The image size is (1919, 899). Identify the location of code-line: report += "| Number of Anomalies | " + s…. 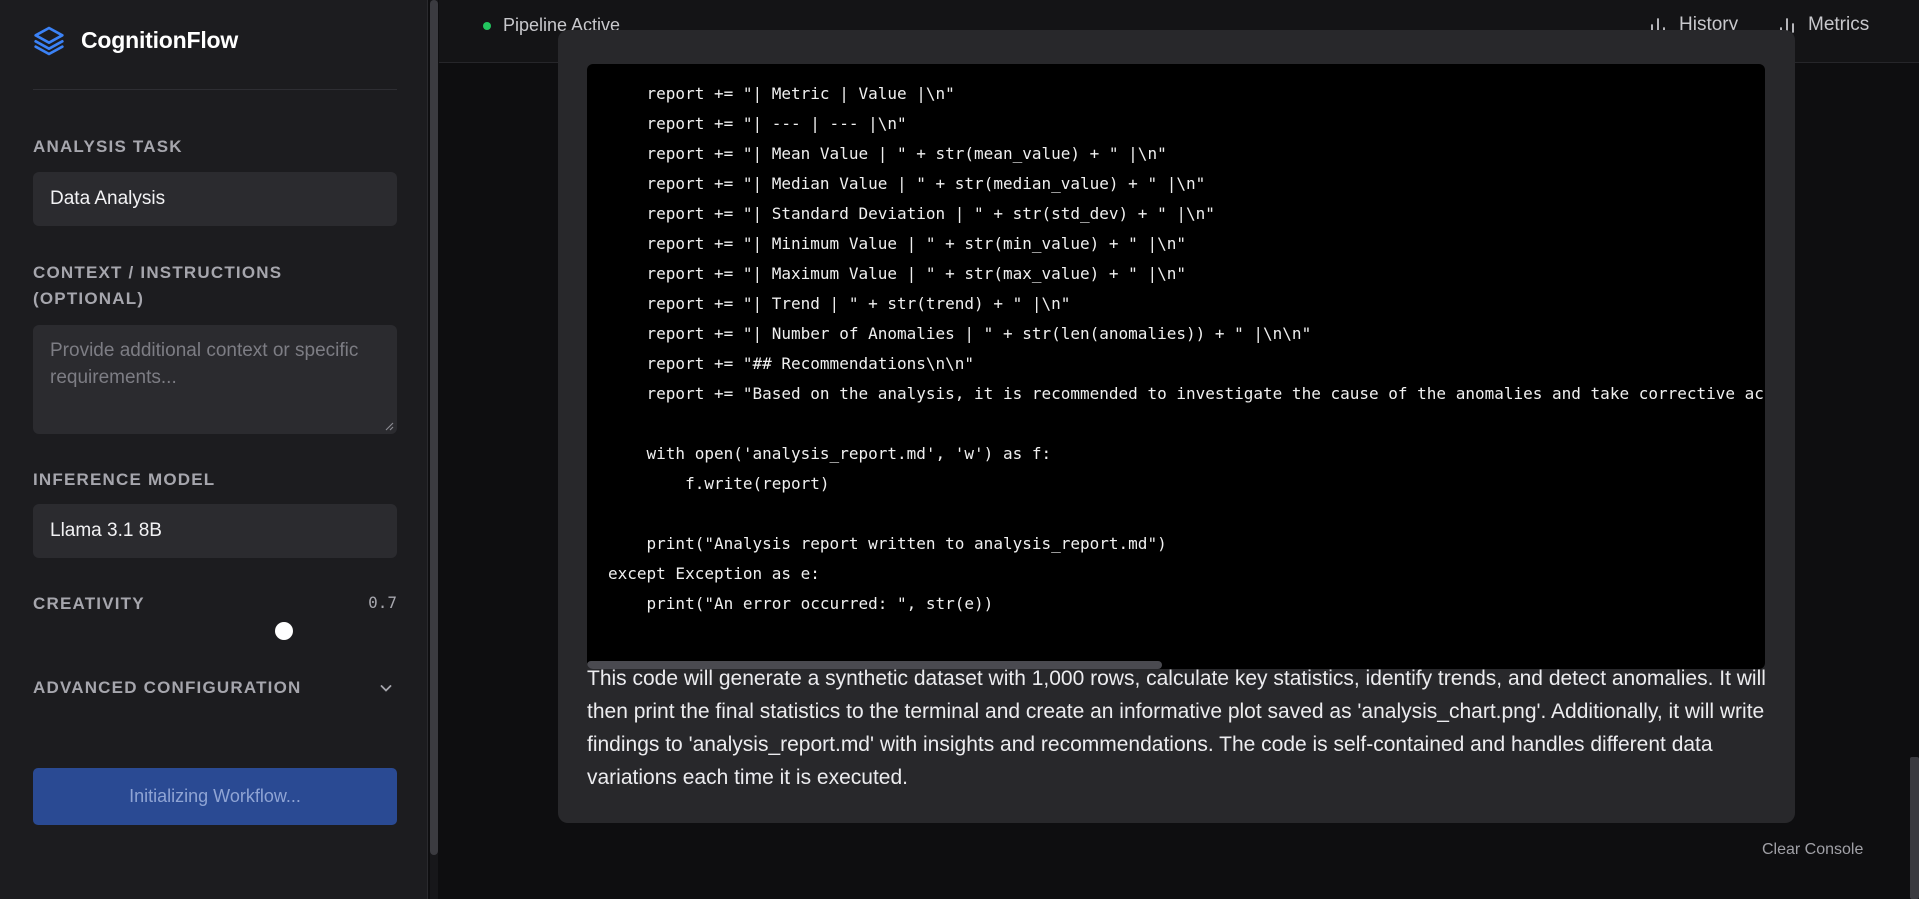
(960, 333).